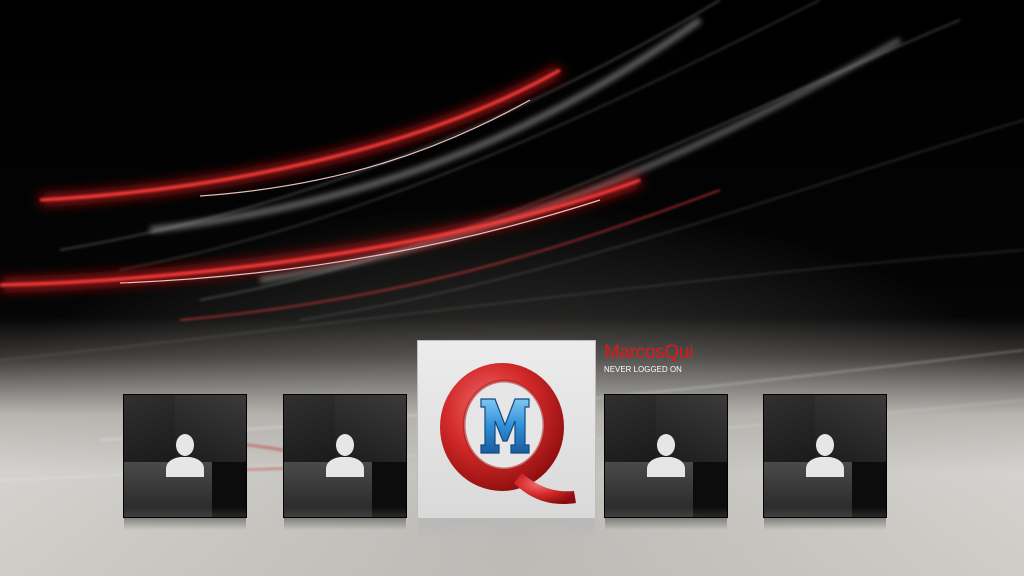 This screenshot has width=1024, height=576. I want to click on selected-user-info: MarcosQui NEVER LOGGED ON, so click(648, 358).